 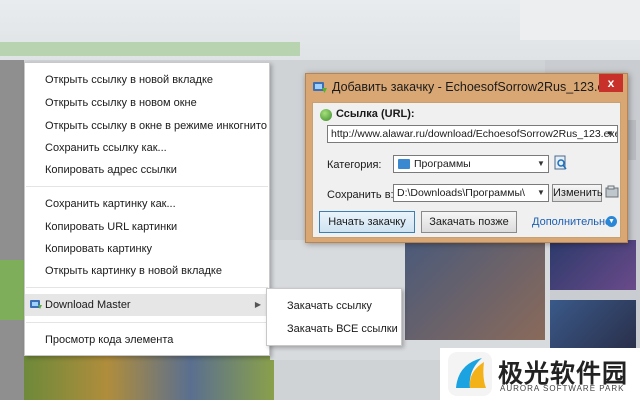 I want to click on menu-download-master: Download Master ▶, so click(x=147, y=305).